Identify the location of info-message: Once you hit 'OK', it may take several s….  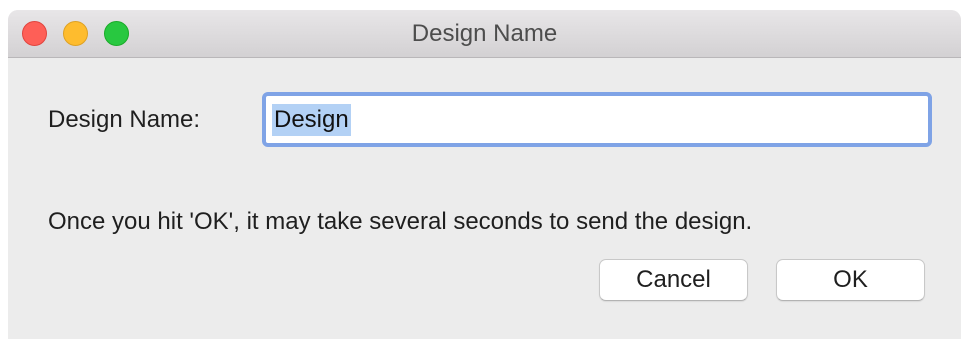
(400, 221).